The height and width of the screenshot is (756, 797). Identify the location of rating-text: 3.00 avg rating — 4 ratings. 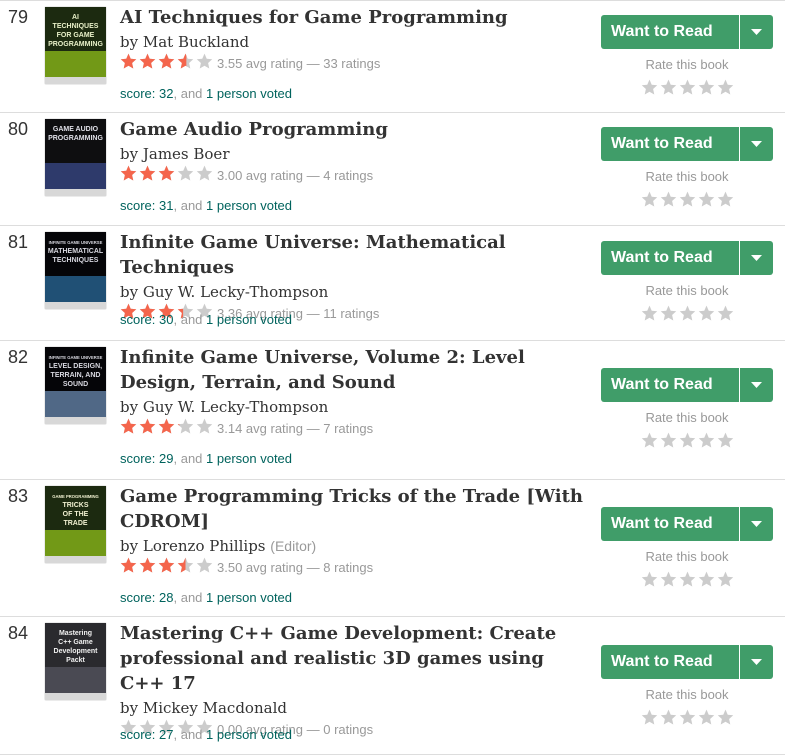
(295, 175).